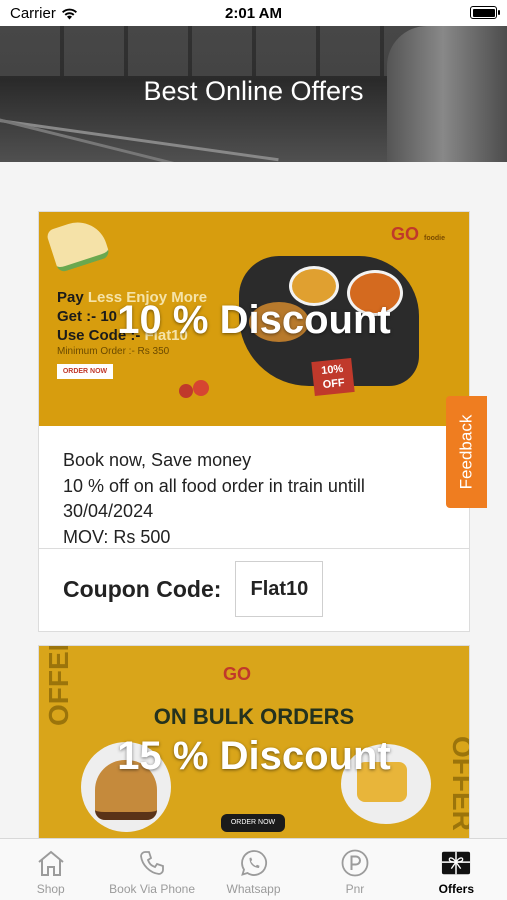 The width and height of the screenshot is (507, 900). I want to click on tab-whatsapp: Whatsapp, so click(253, 869).